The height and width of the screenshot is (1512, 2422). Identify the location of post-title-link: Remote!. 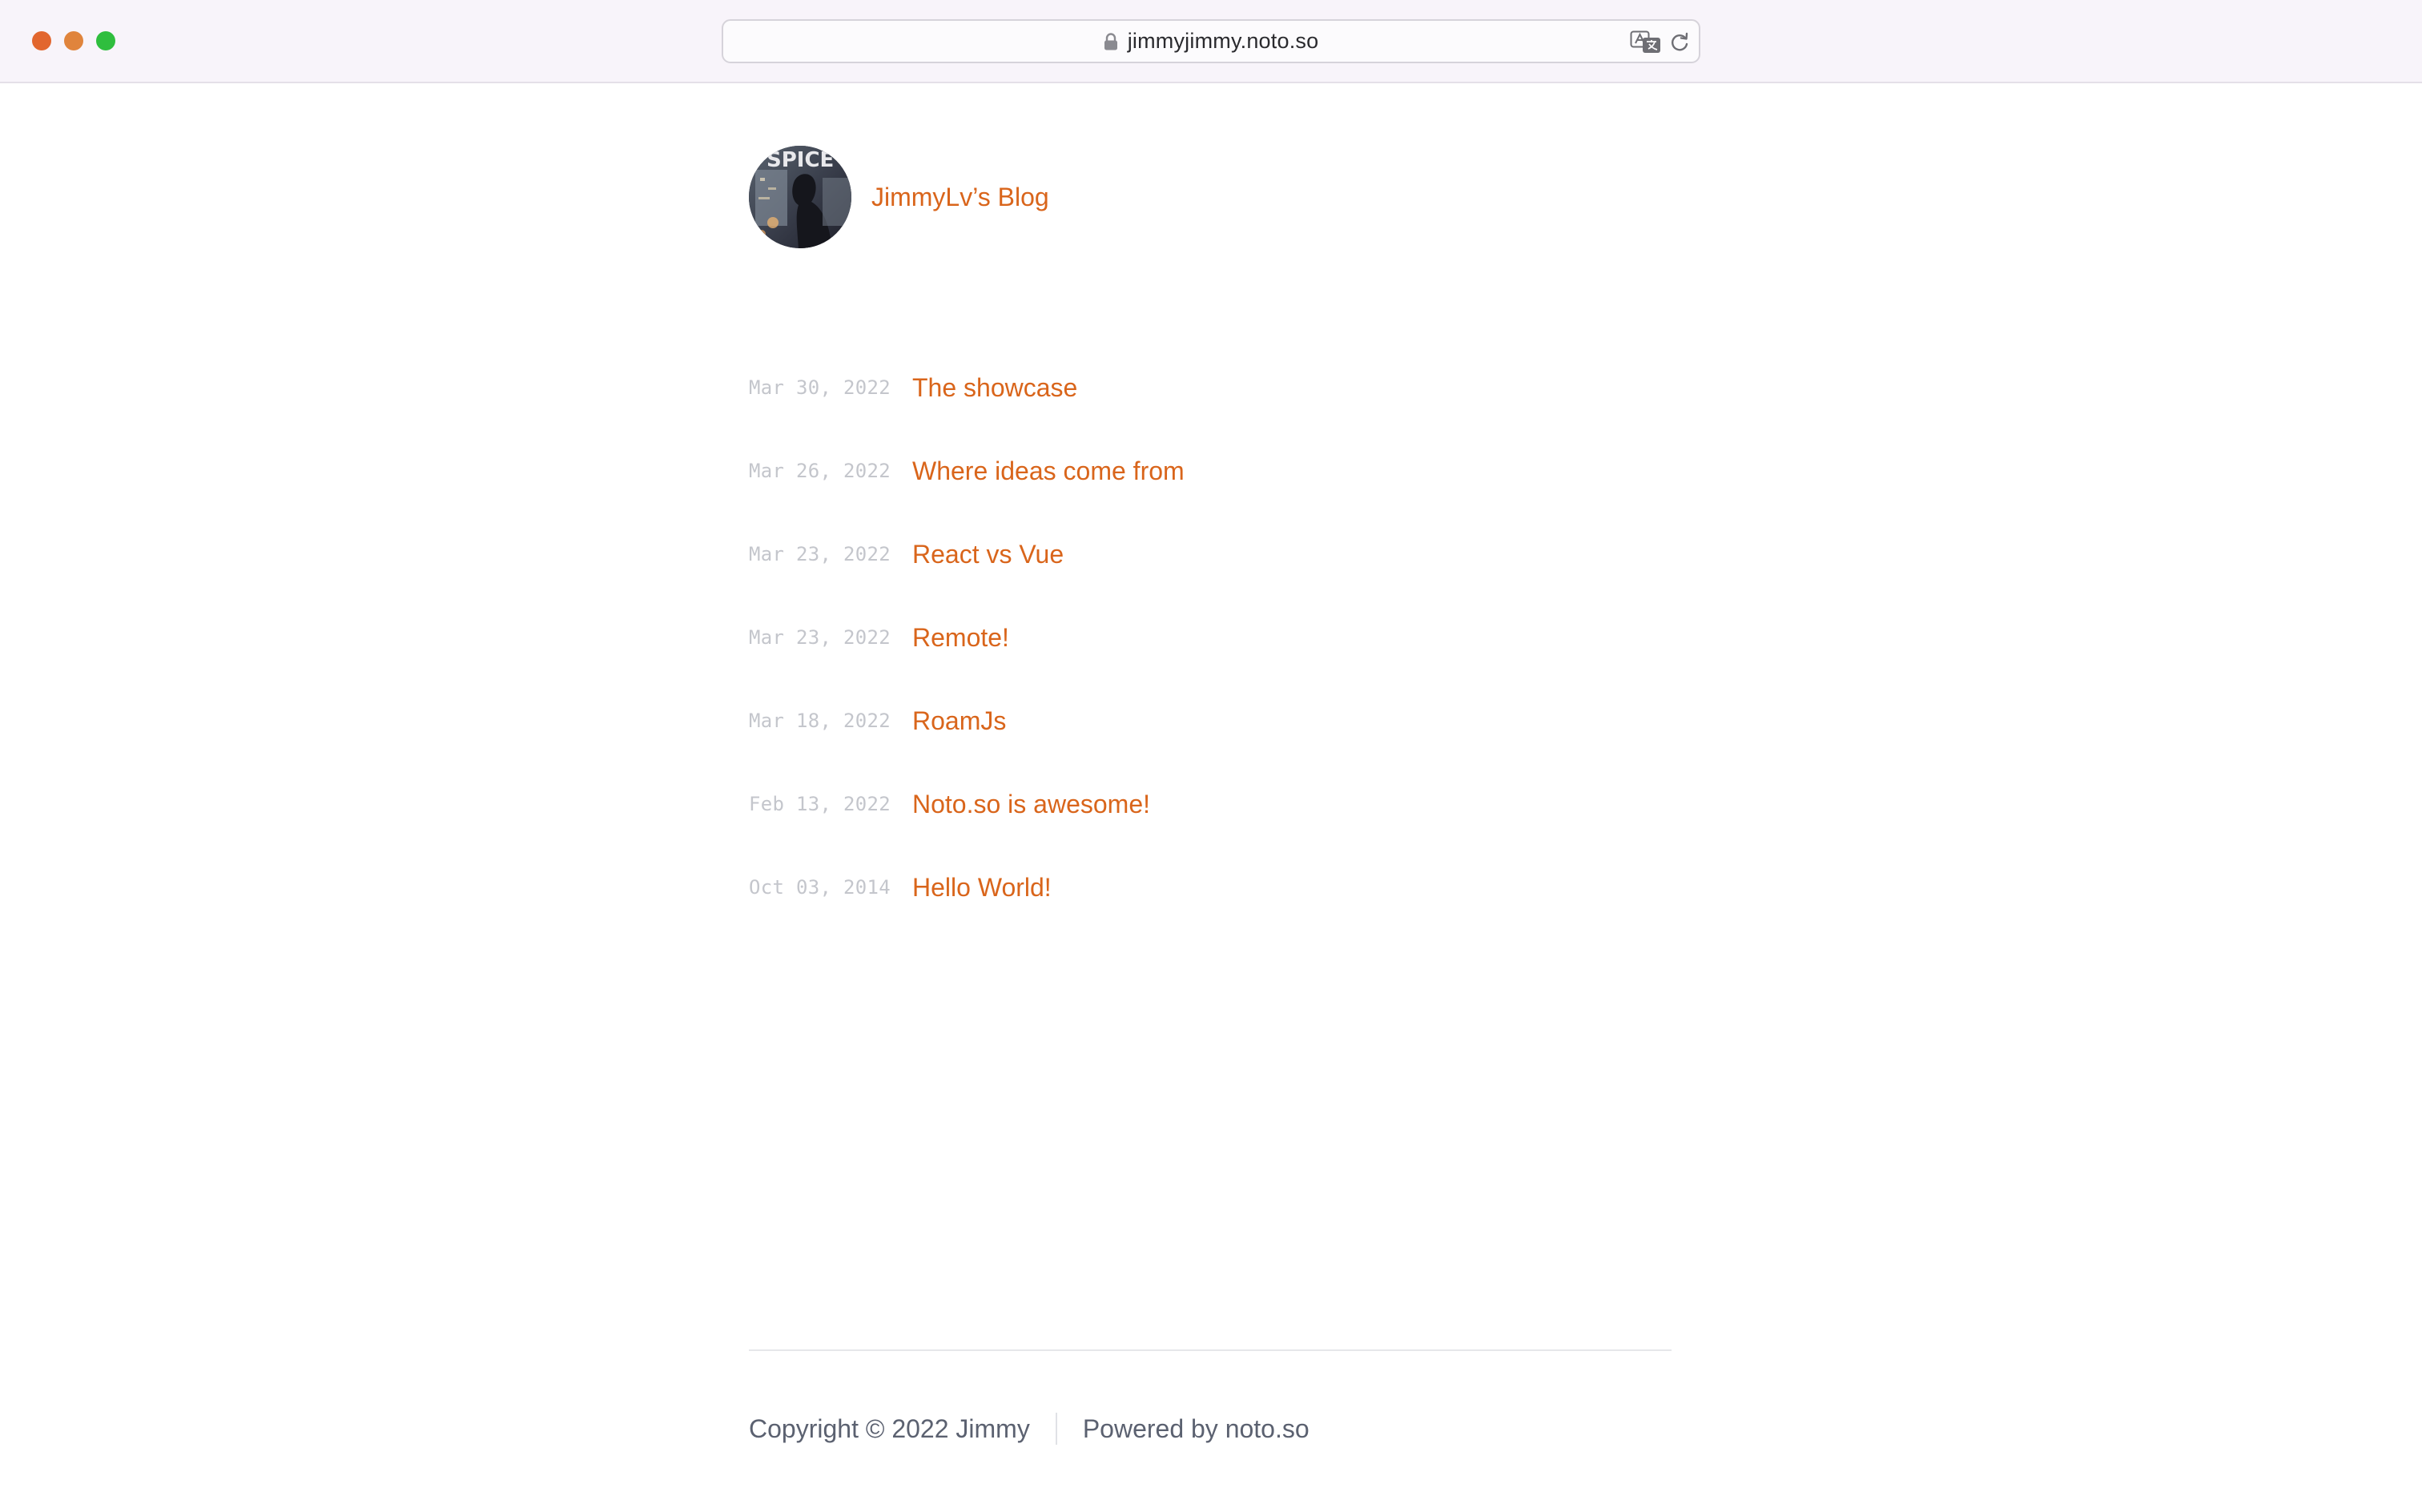
(961, 638).